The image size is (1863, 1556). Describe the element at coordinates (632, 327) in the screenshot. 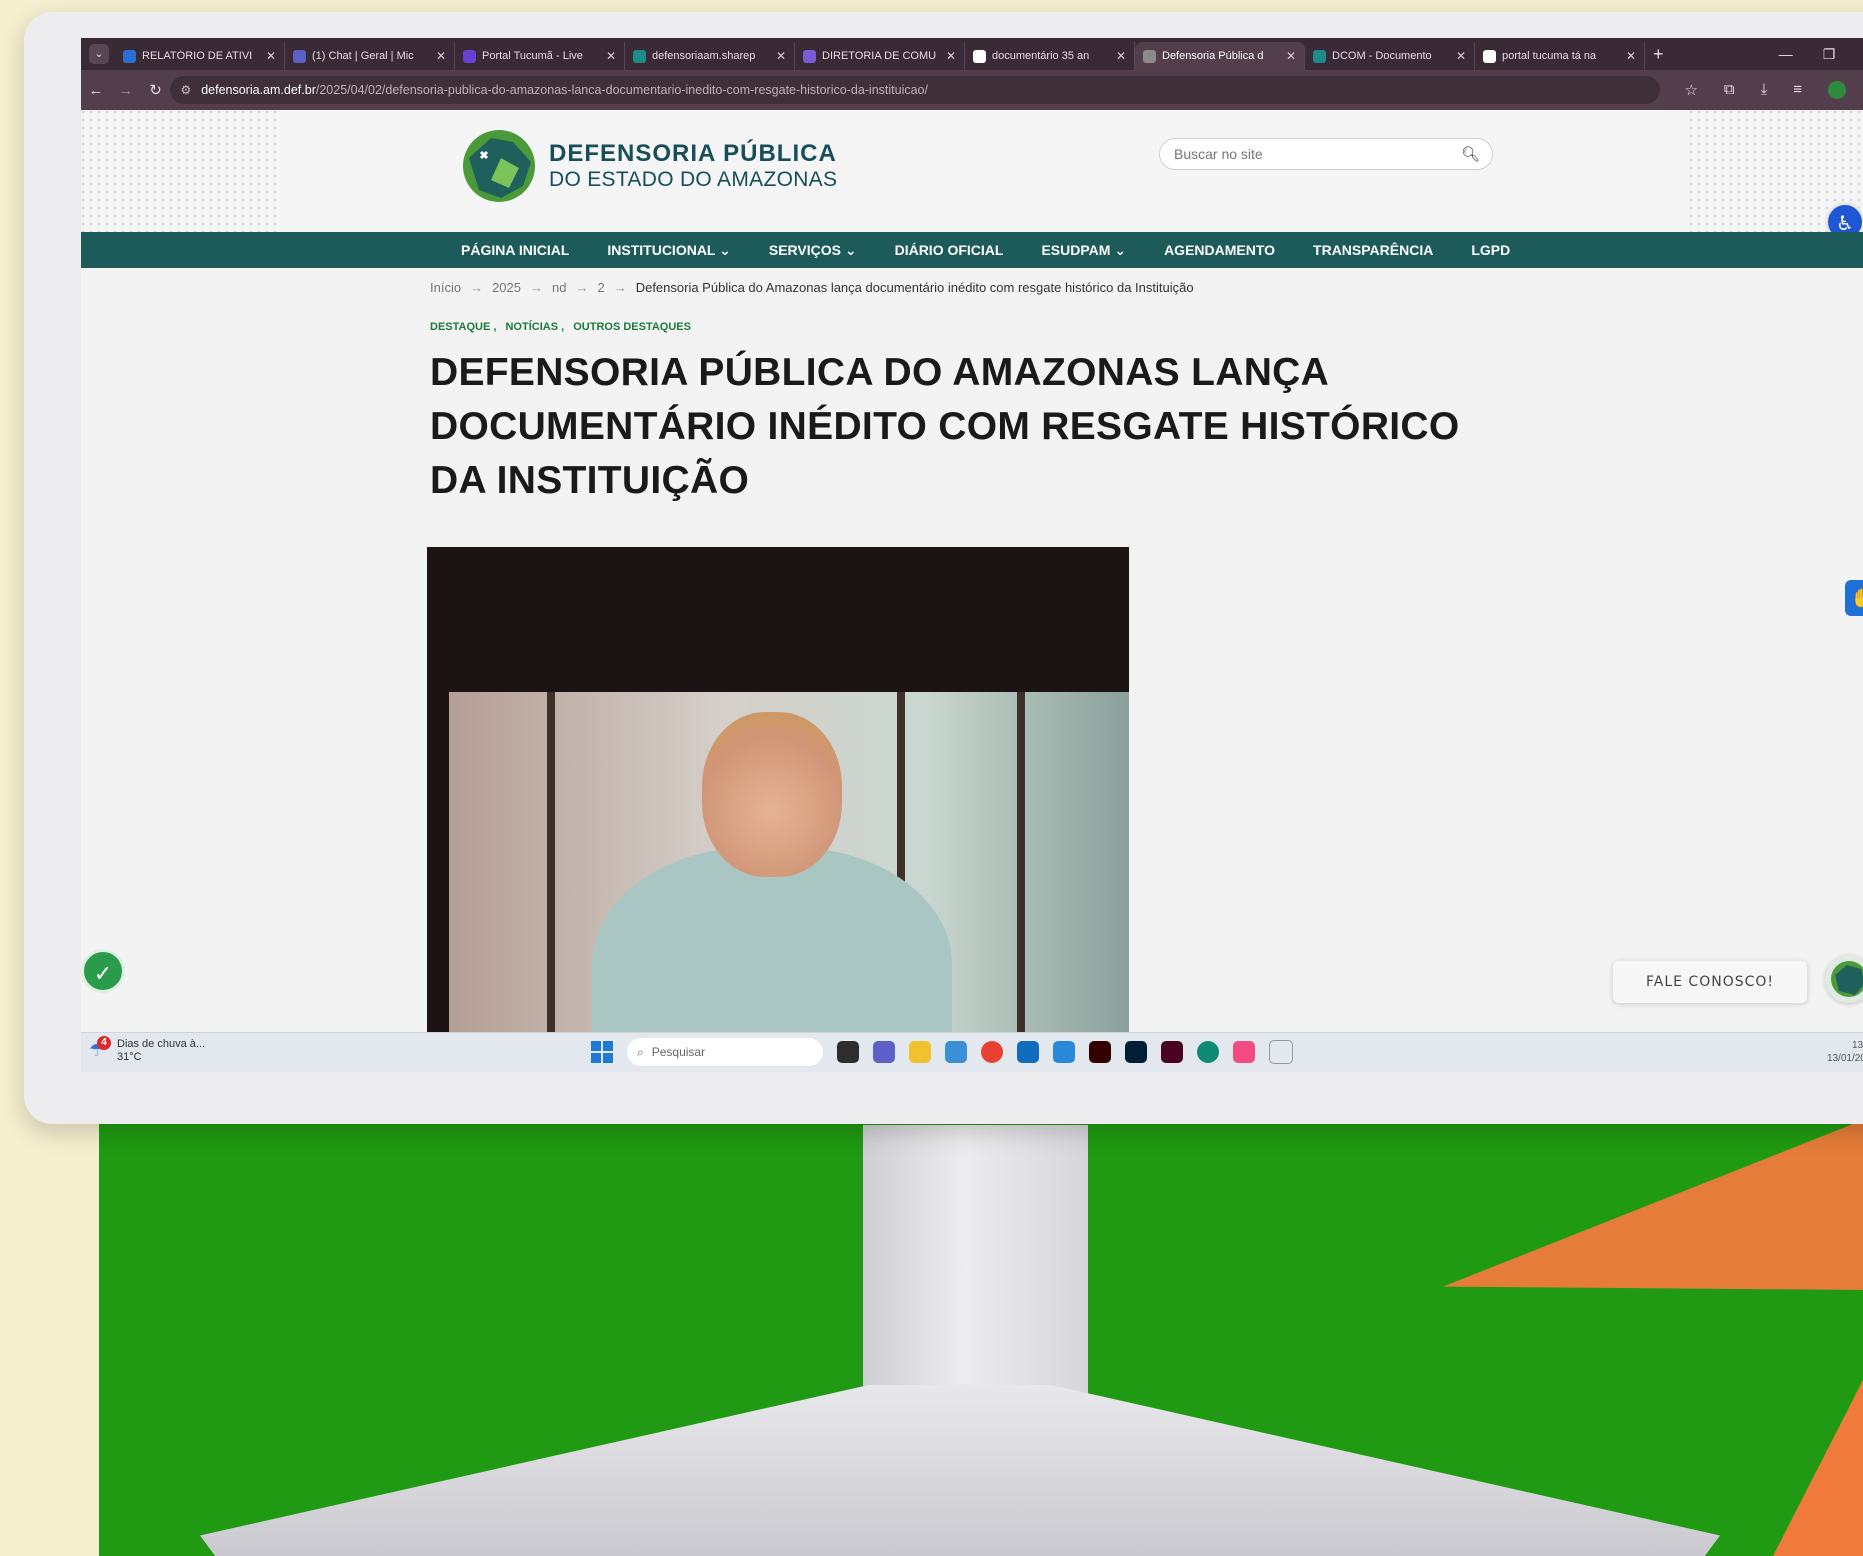

I see `category-link: OUTROS DESTAQUES` at that location.